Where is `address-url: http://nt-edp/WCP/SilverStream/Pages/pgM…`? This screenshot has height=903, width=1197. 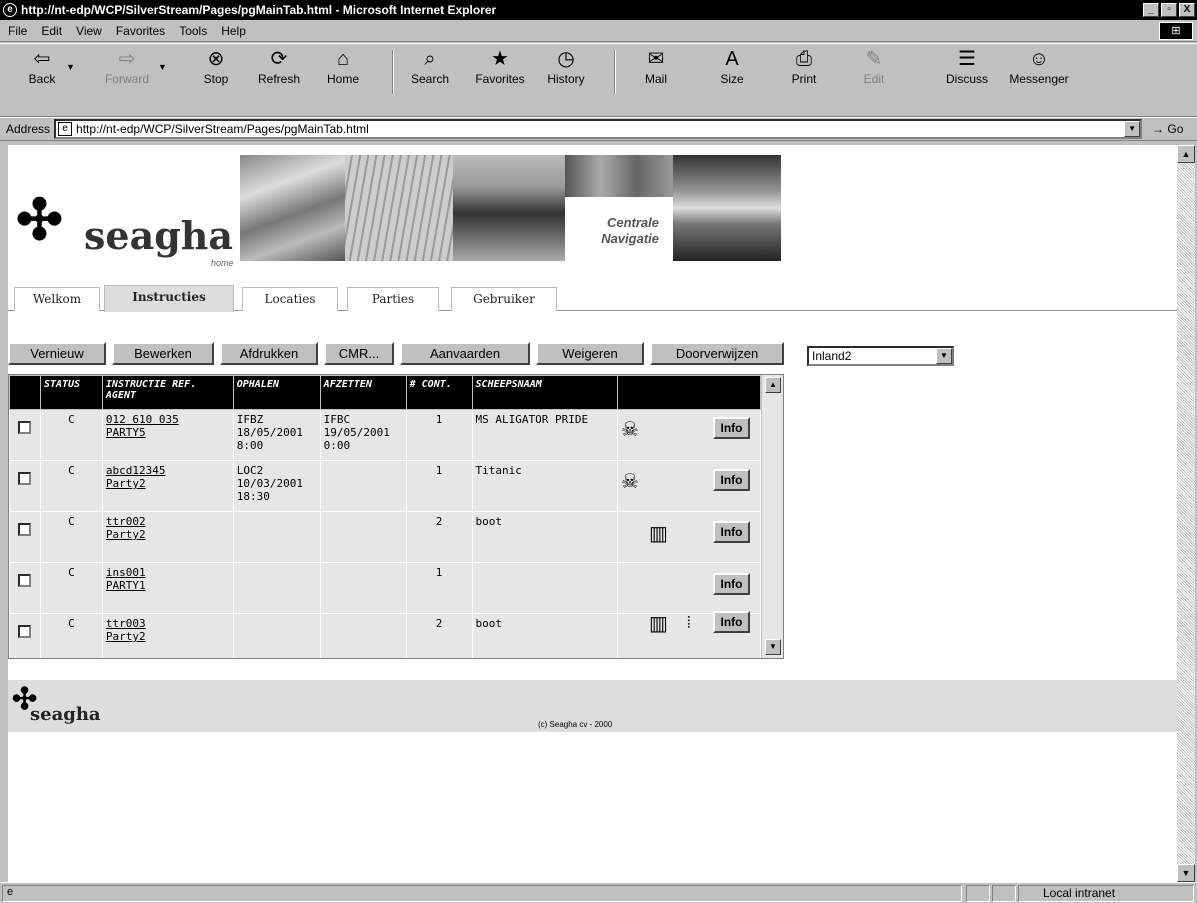 address-url: http://nt-edp/WCP/SilverStream/Pages/pgM… is located at coordinates (222, 129).